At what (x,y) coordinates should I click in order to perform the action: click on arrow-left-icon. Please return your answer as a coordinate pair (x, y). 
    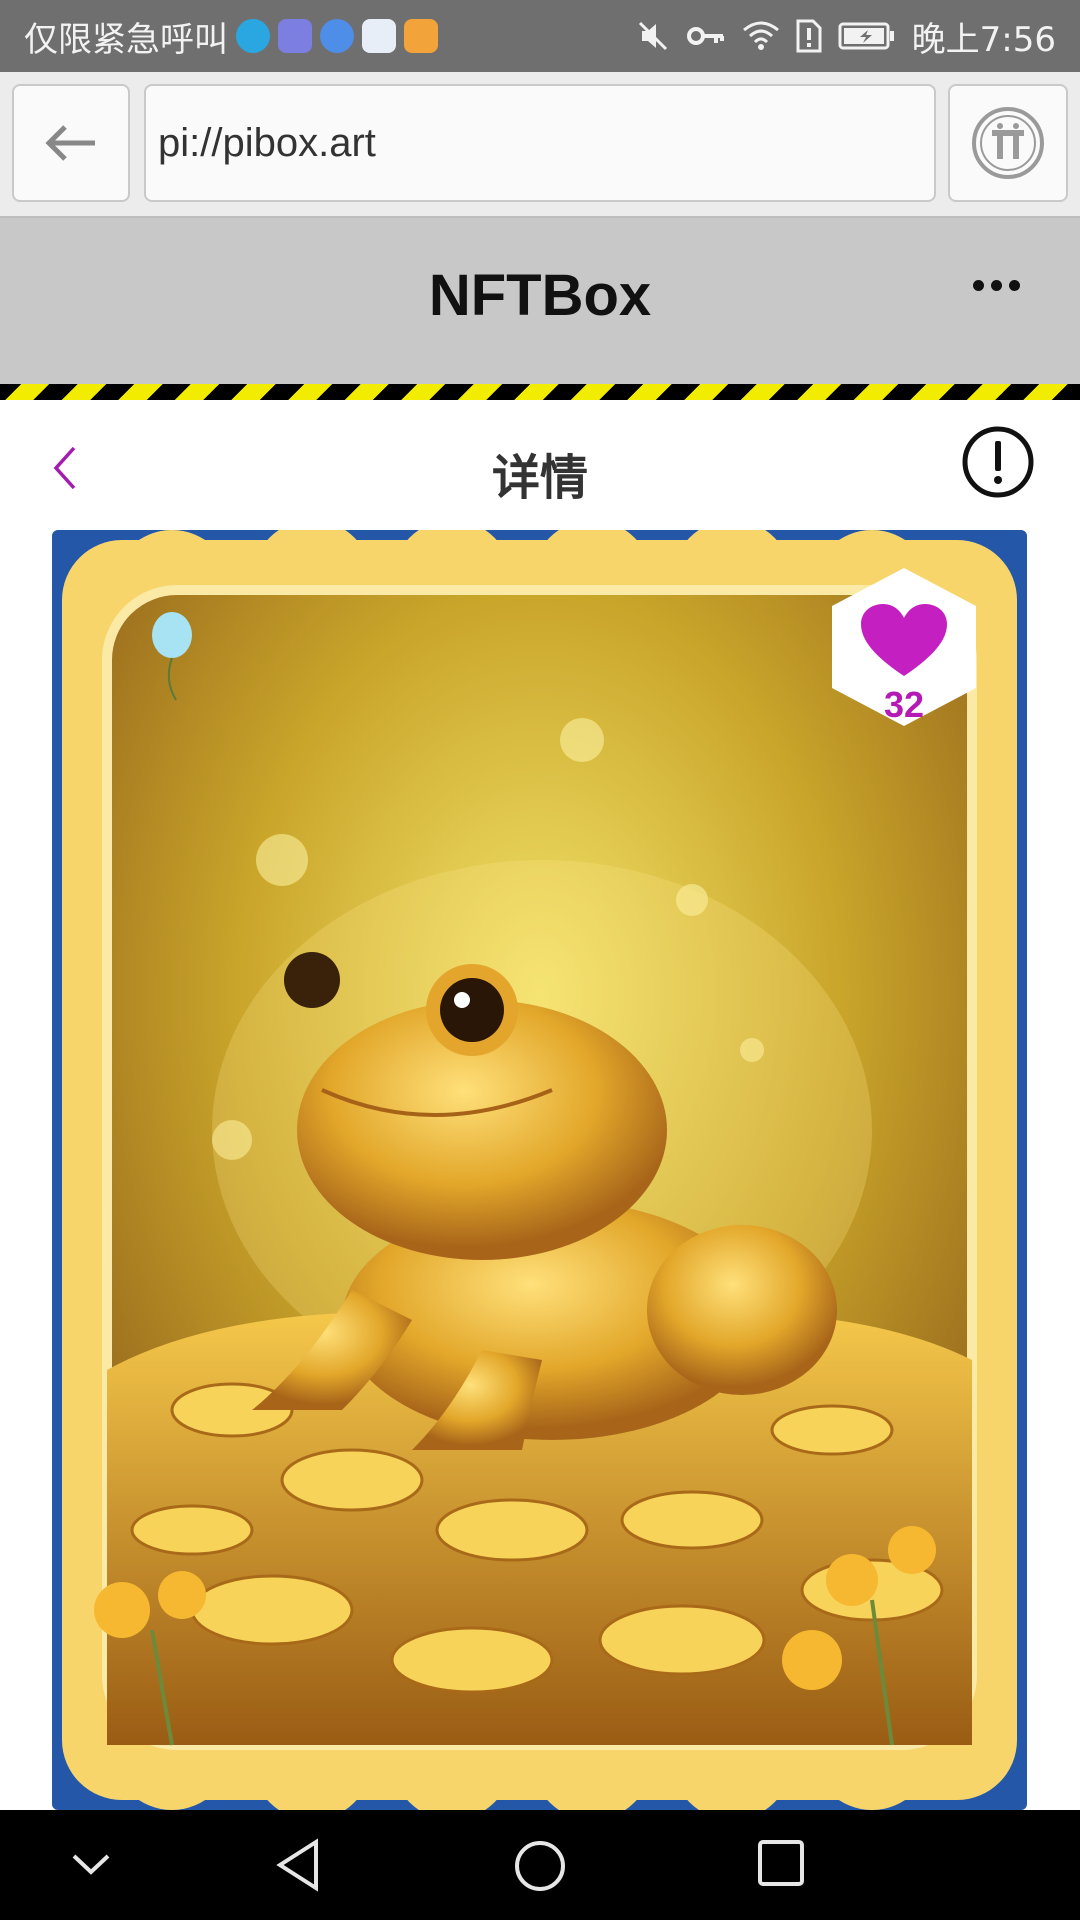
    Looking at the image, I should click on (70, 143).